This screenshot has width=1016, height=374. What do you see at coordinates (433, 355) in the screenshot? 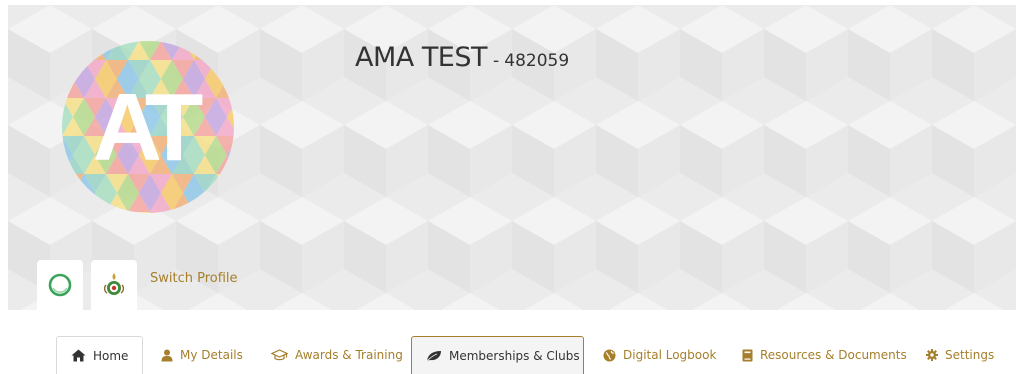
I see `leaf-icon` at bounding box center [433, 355].